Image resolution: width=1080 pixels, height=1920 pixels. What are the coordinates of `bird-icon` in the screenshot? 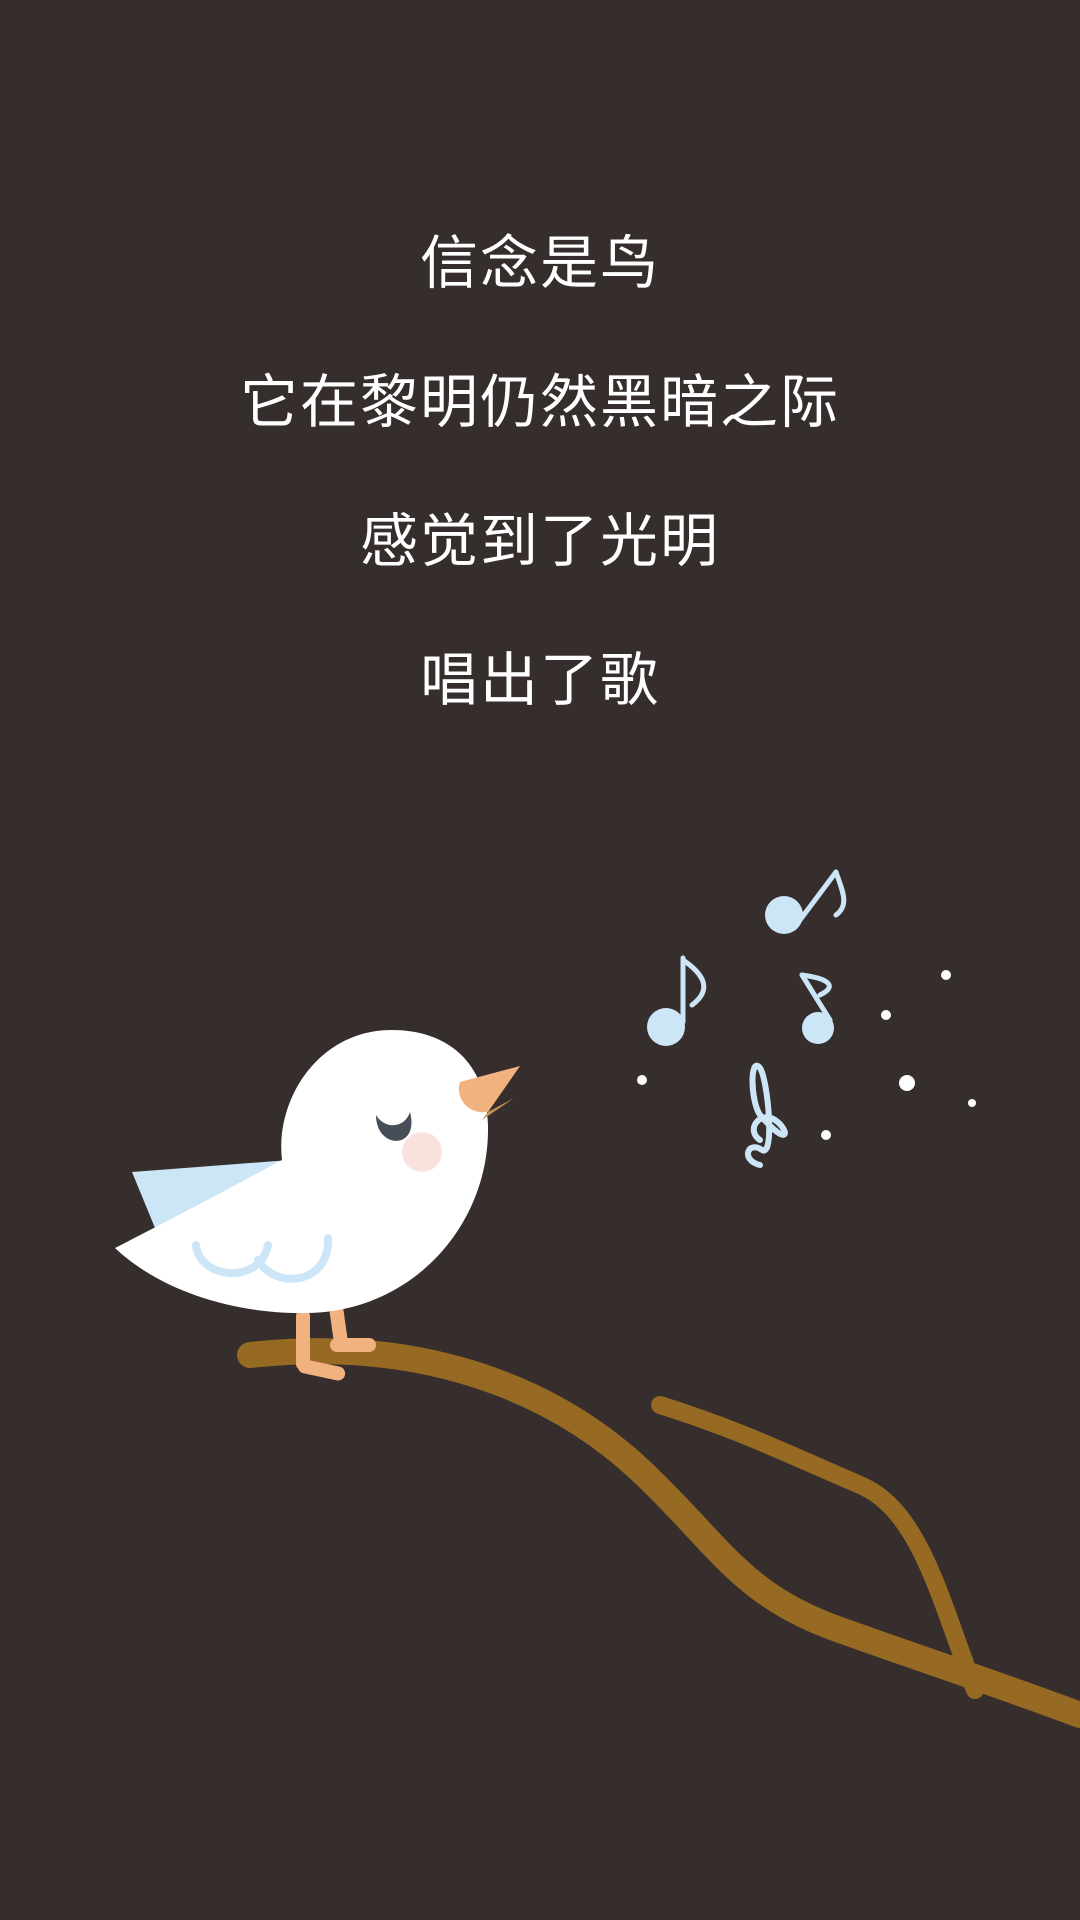 It's located at (317, 1205).